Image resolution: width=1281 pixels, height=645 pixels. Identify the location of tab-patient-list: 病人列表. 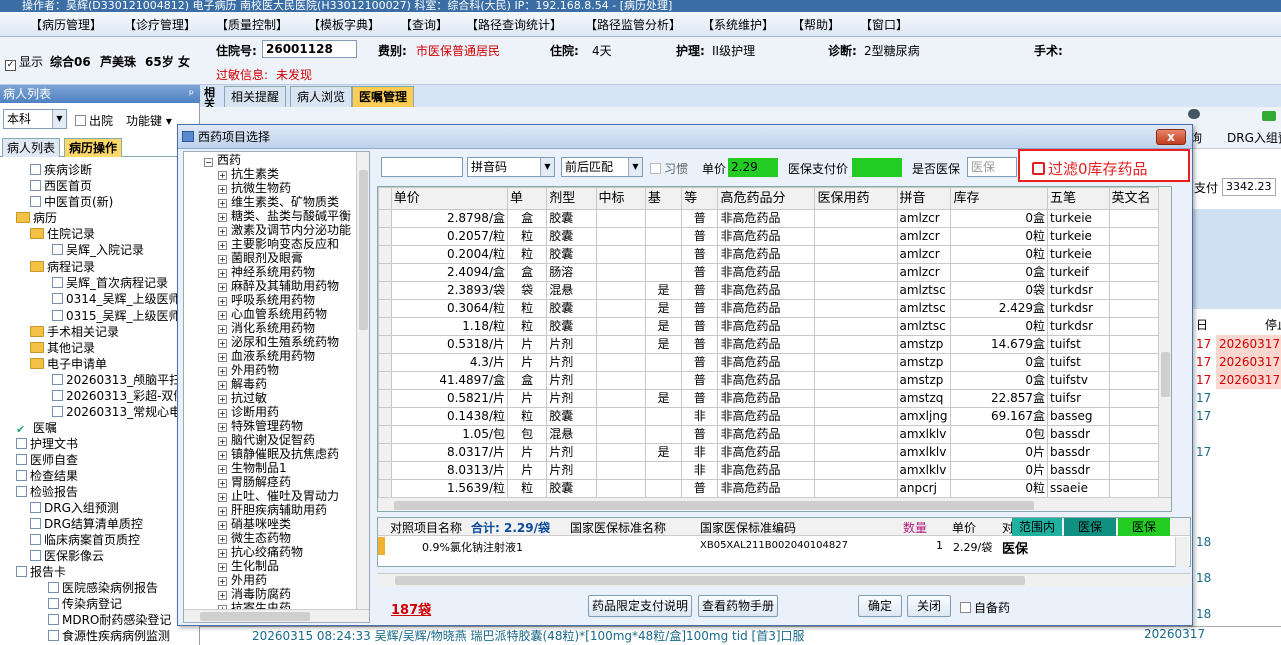
(31, 147).